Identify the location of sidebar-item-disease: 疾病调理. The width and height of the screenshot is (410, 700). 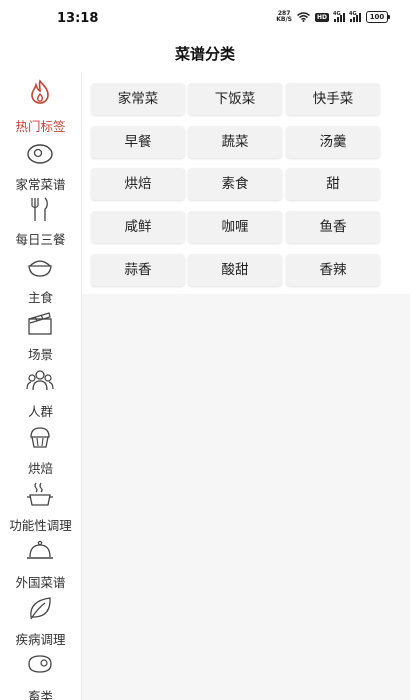
(40, 618).